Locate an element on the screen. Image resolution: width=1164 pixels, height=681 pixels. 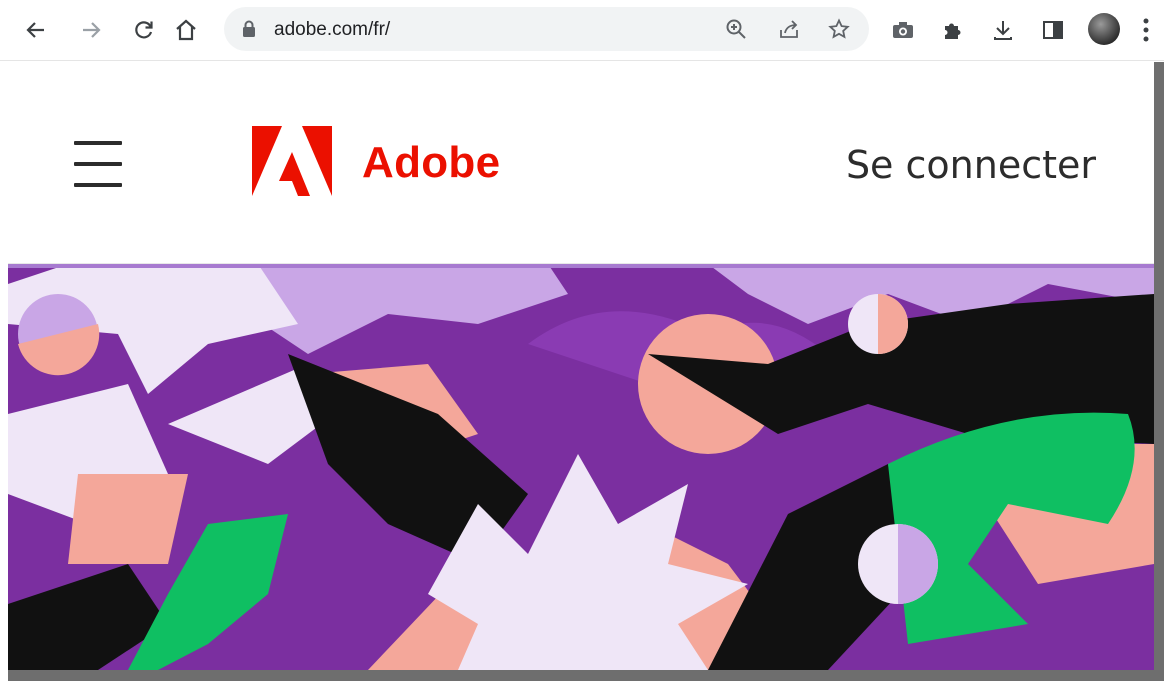
side-panel-icon is located at coordinates (1053, 30).